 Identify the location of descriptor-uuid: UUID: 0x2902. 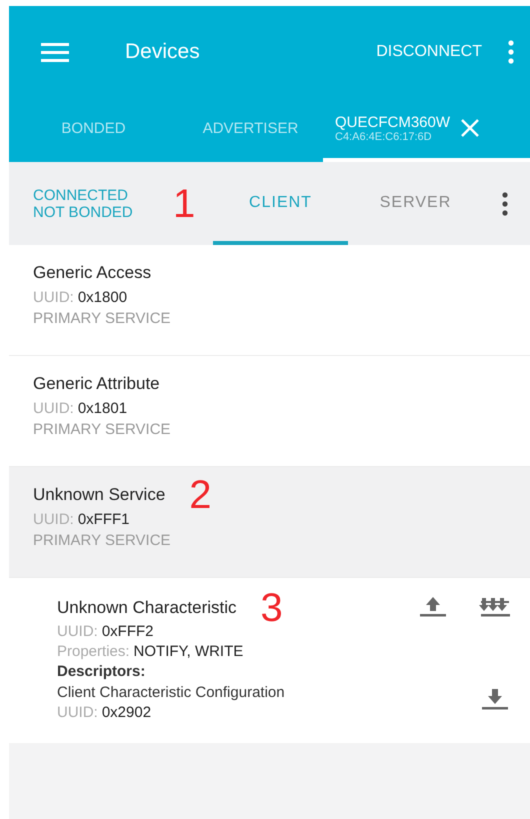
(104, 712).